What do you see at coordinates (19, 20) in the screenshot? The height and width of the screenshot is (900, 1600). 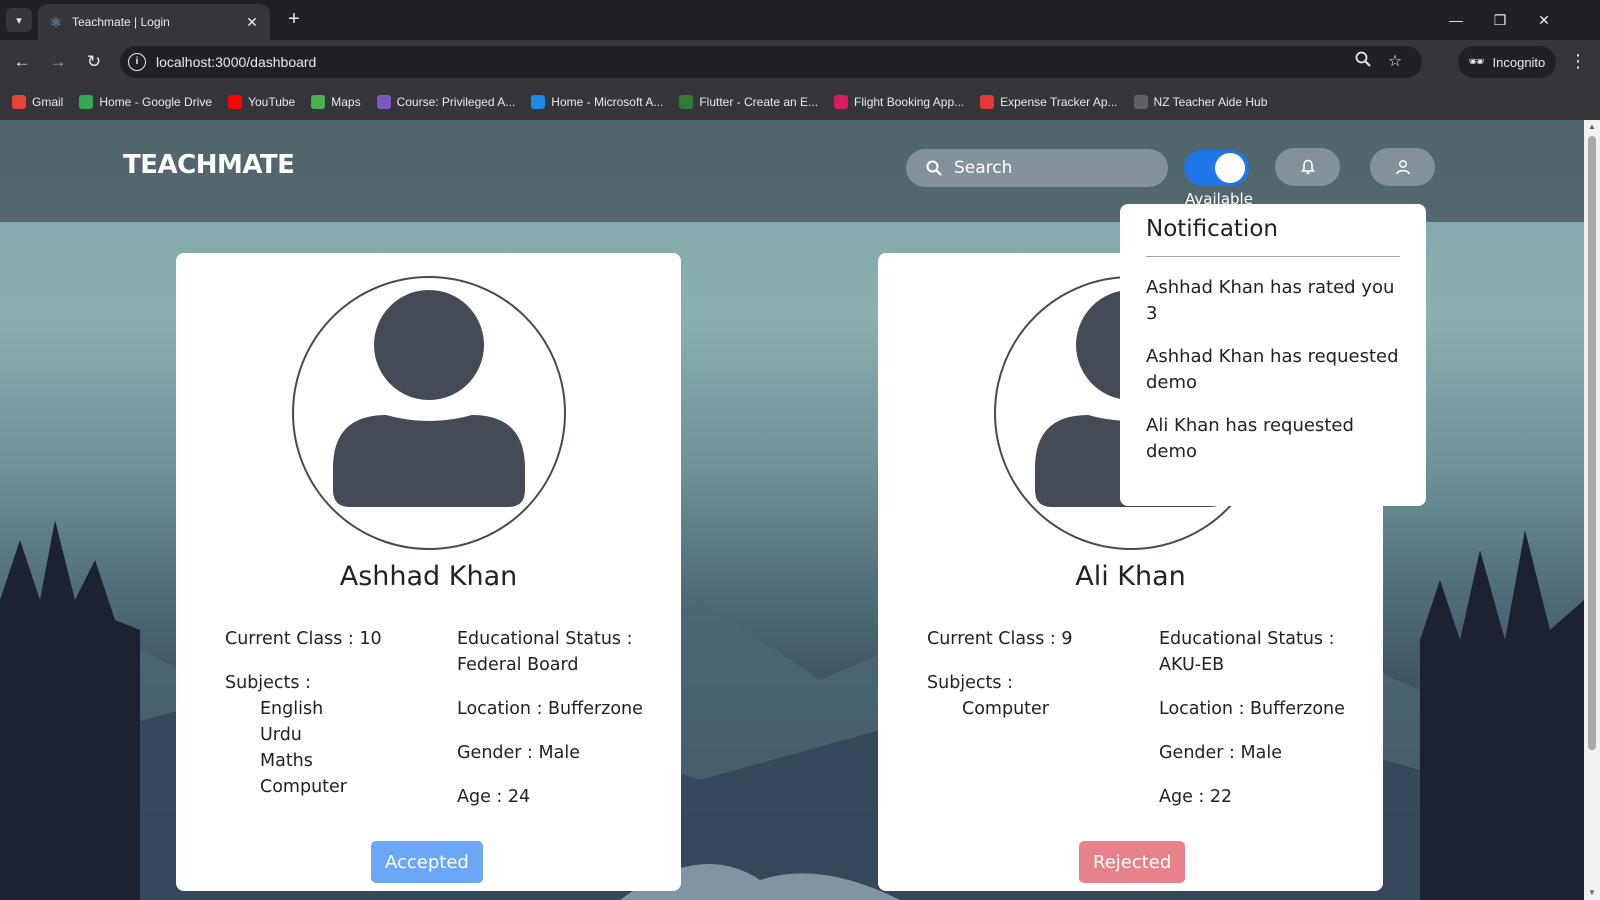 I see `tab-search-button: ▾` at bounding box center [19, 20].